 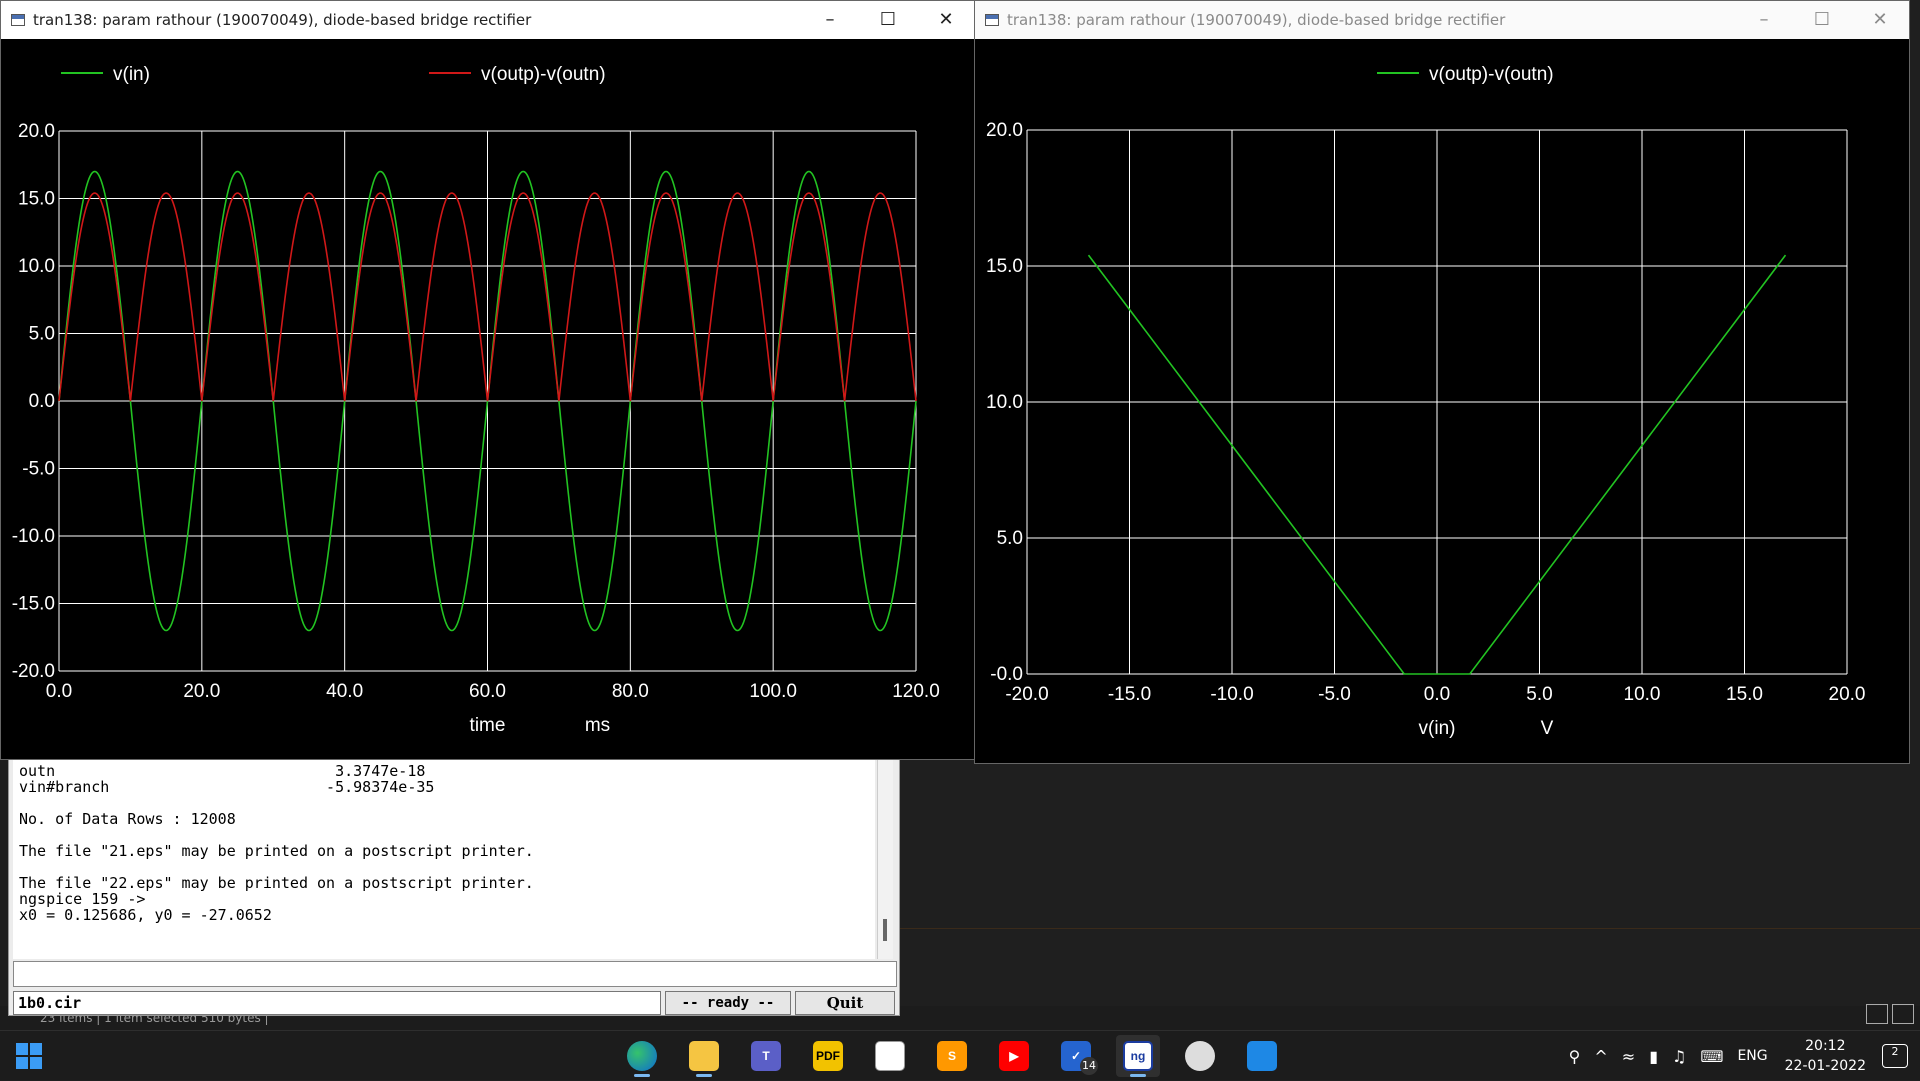 What do you see at coordinates (1334, 694) in the screenshot?
I see `x-tick-label: -5.0` at bounding box center [1334, 694].